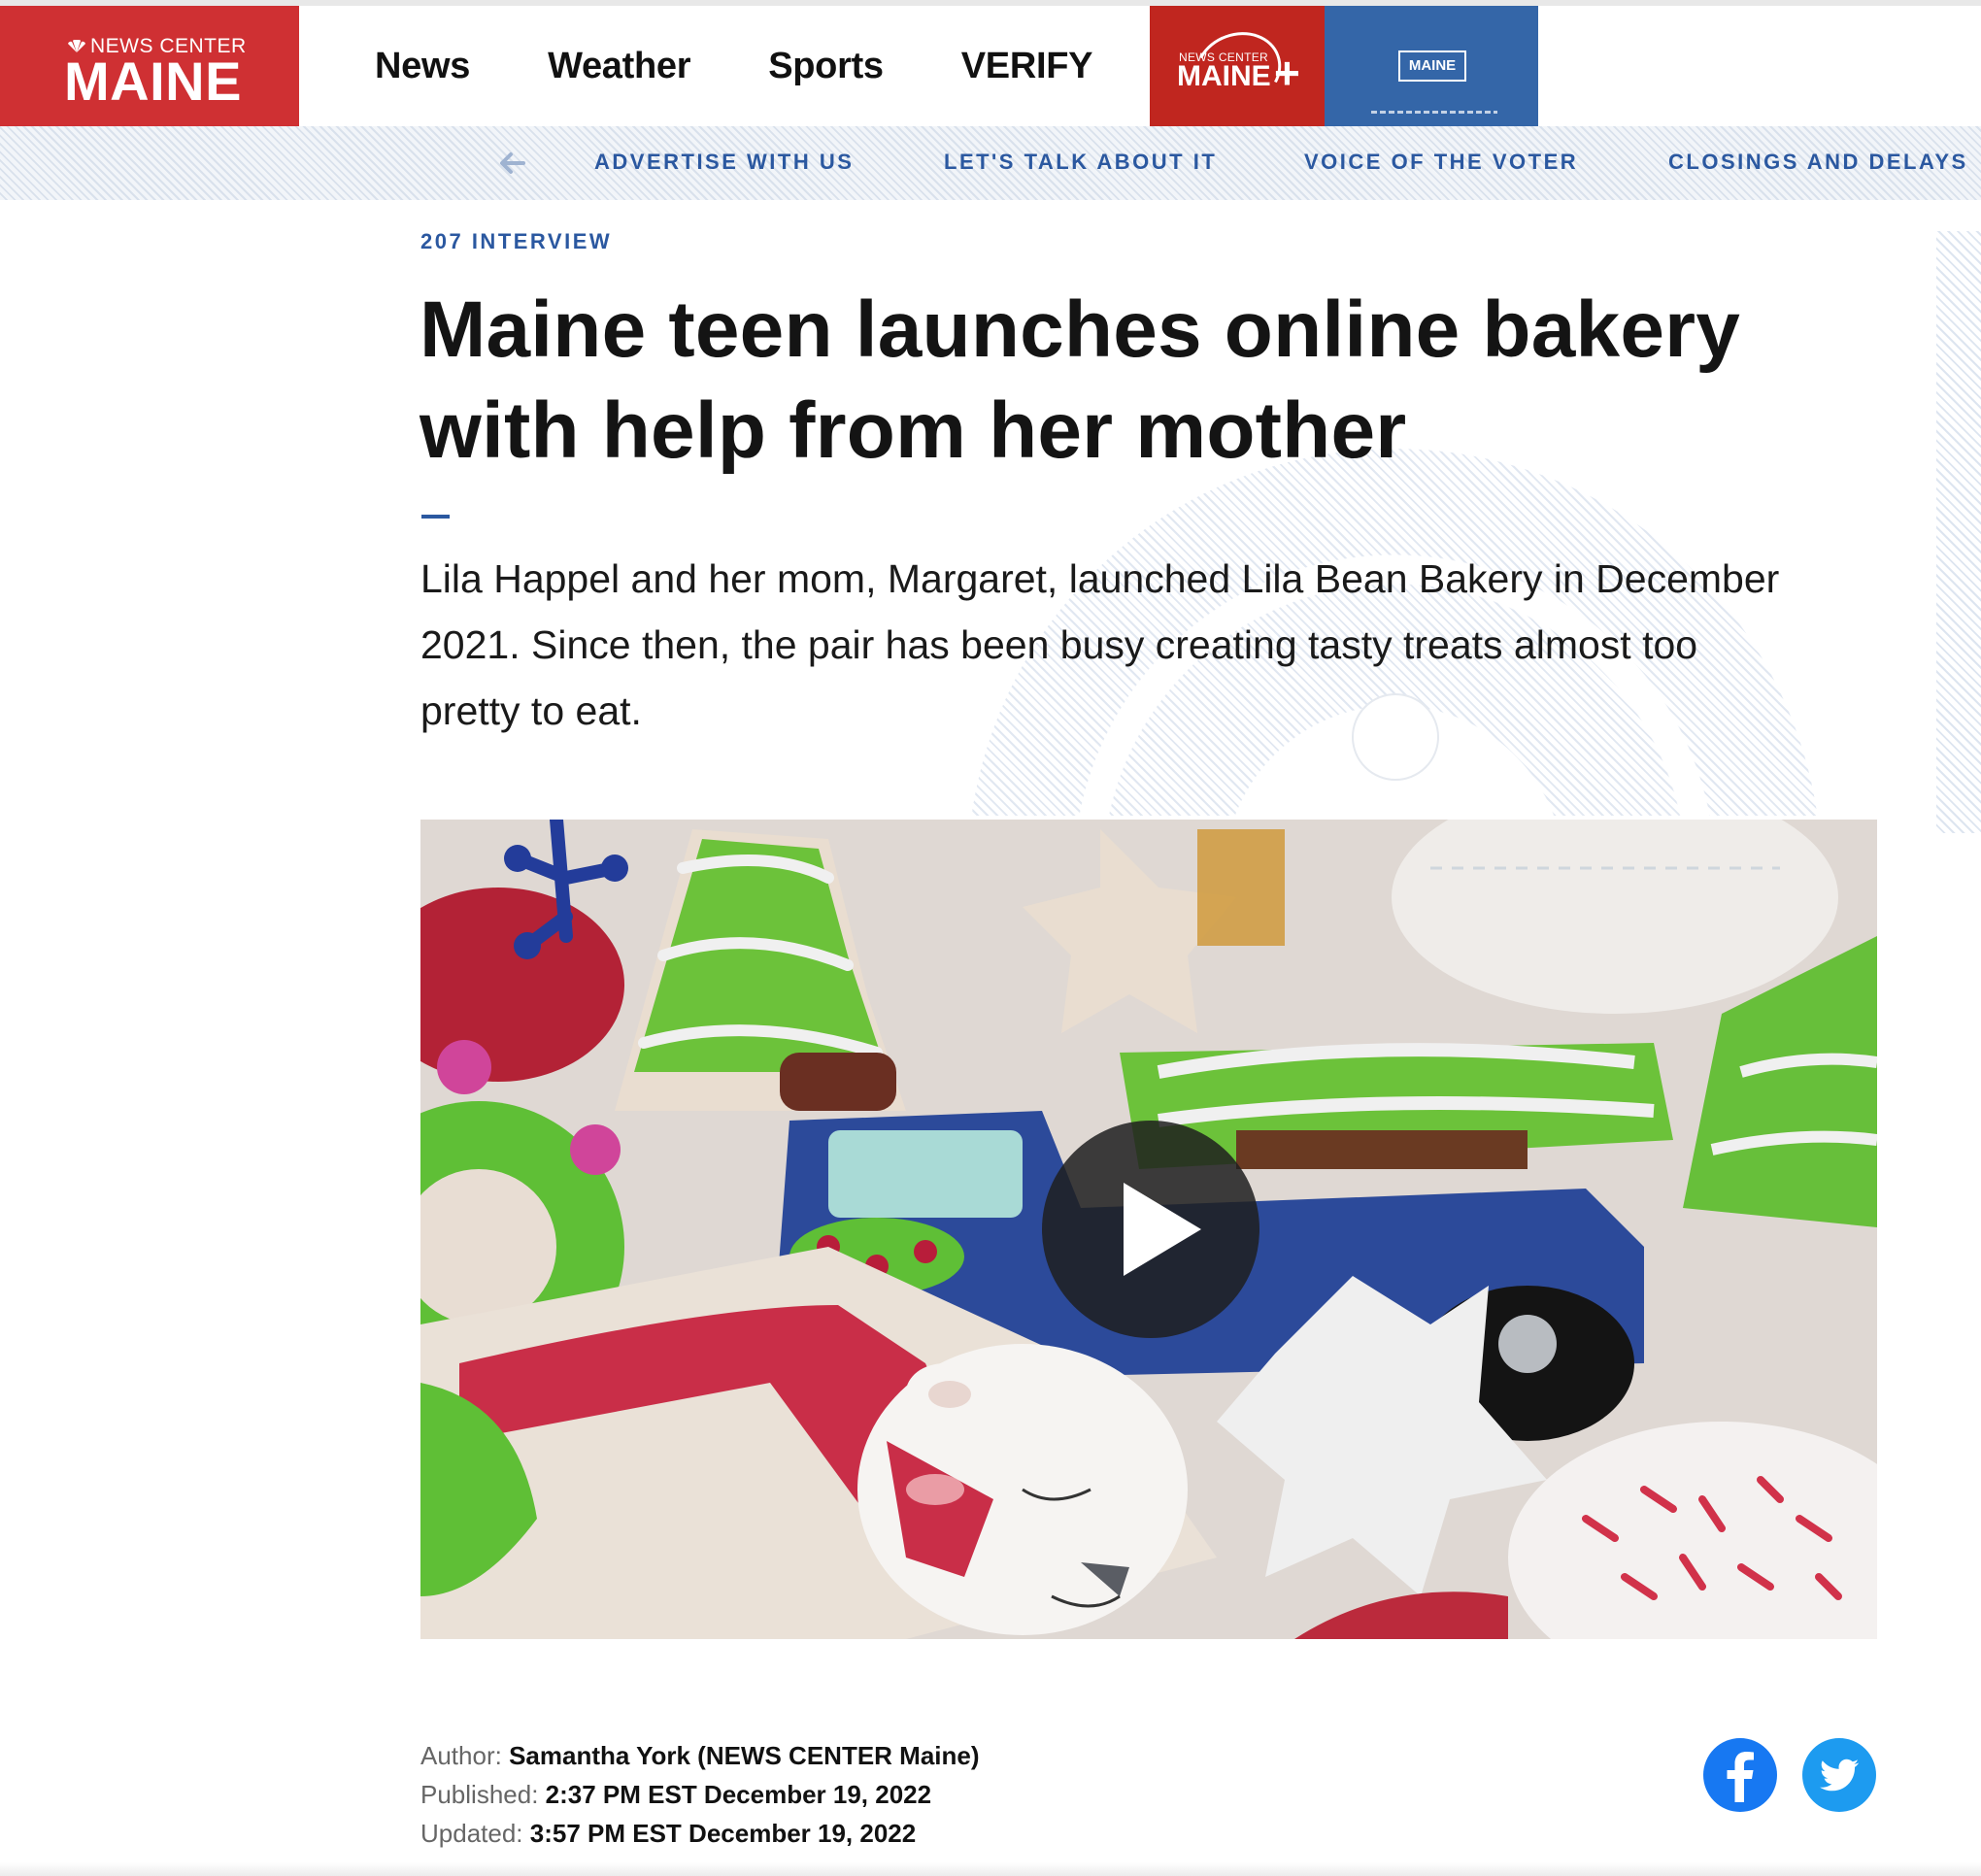  I want to click on author-label: Author:, so click(461, 1755).